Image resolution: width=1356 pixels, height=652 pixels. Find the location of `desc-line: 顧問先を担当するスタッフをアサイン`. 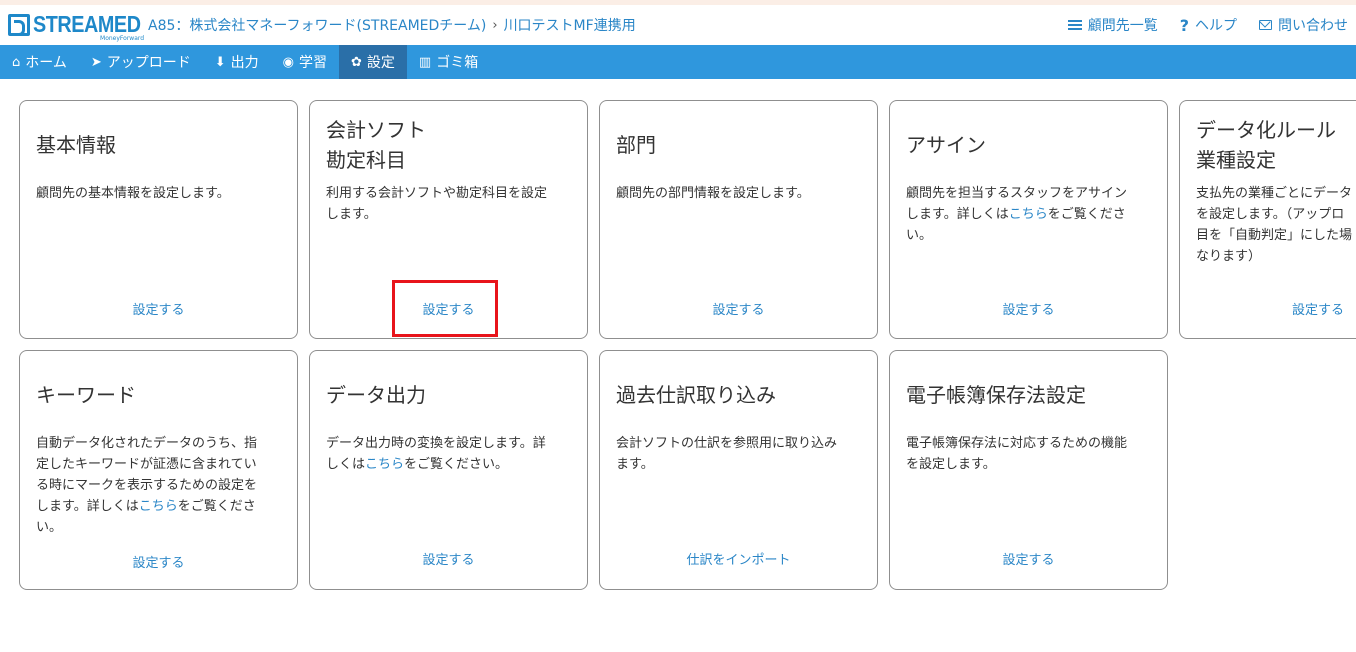

desc-line: 顧問先を担当するスタッフをアサイン is located at coordinates (1017, 193).